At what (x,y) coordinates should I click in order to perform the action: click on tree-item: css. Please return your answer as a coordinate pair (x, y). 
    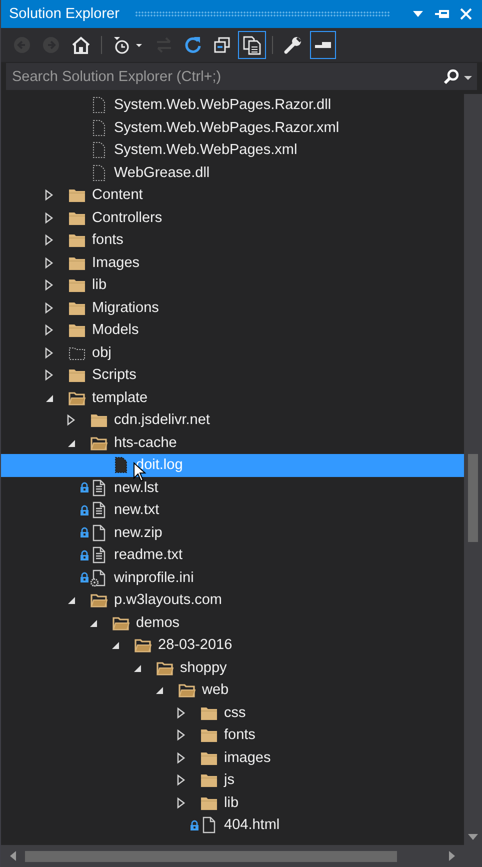
    Looking at the image, I should click on (232, 713).